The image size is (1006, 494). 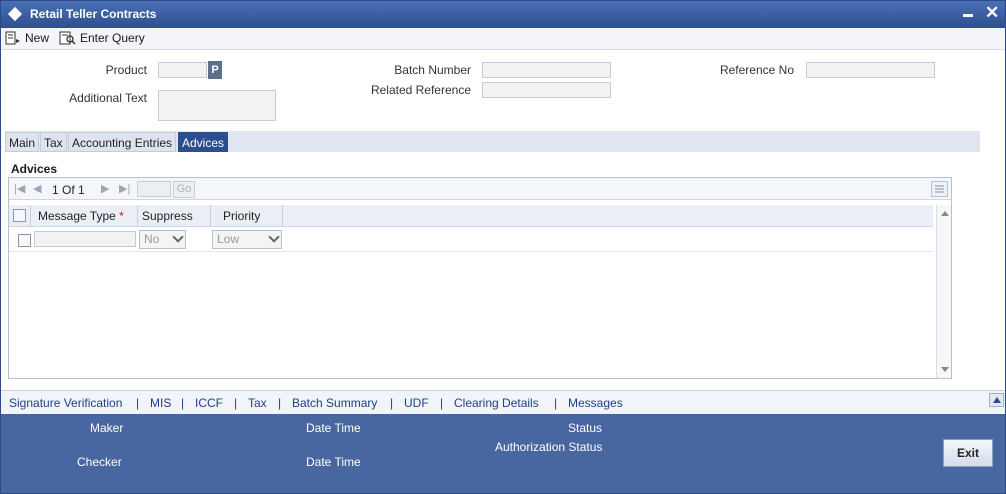 What do you see at coordinates (85, 239) in the screenshot?
I see `message-type-field` at bounding box center [85, 239].